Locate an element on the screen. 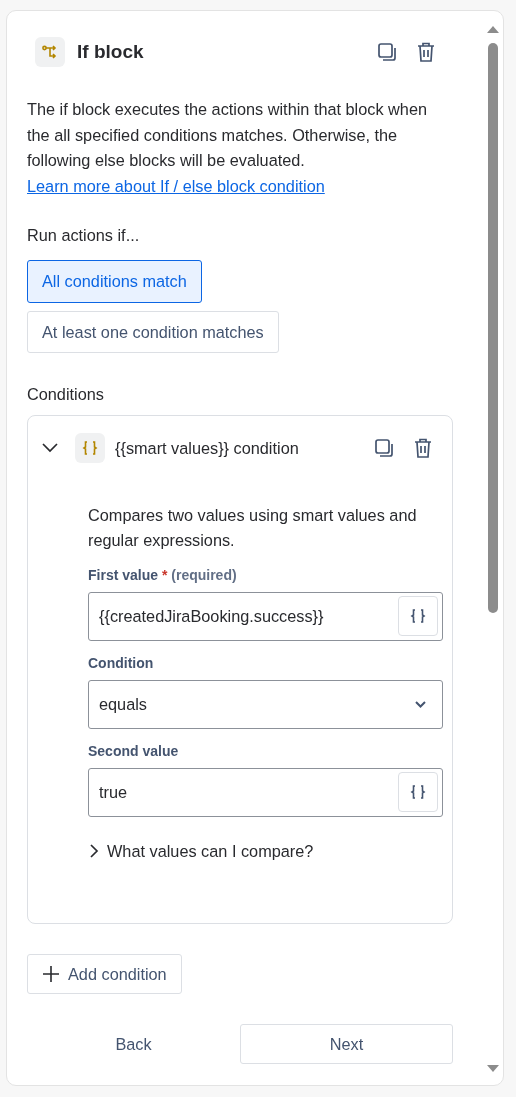  field-label: Condition is located at coordinates (121, 662).